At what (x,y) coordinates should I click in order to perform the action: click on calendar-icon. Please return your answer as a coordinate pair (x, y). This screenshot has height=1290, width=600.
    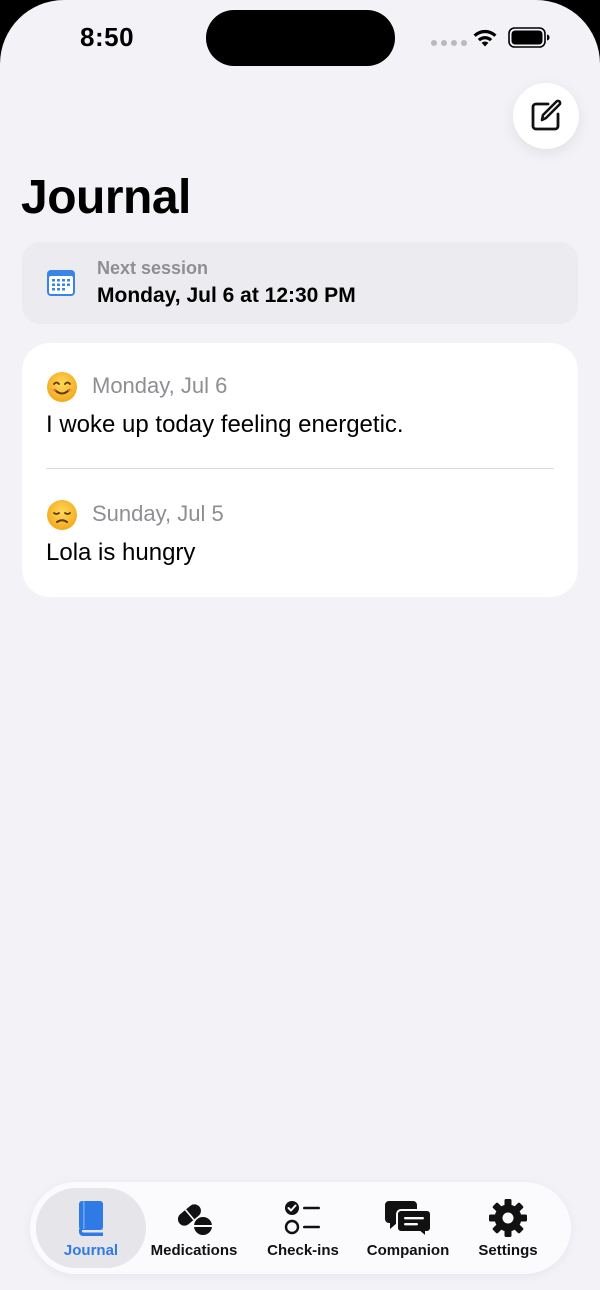
    Looking at the image, I should click on (61, 283).